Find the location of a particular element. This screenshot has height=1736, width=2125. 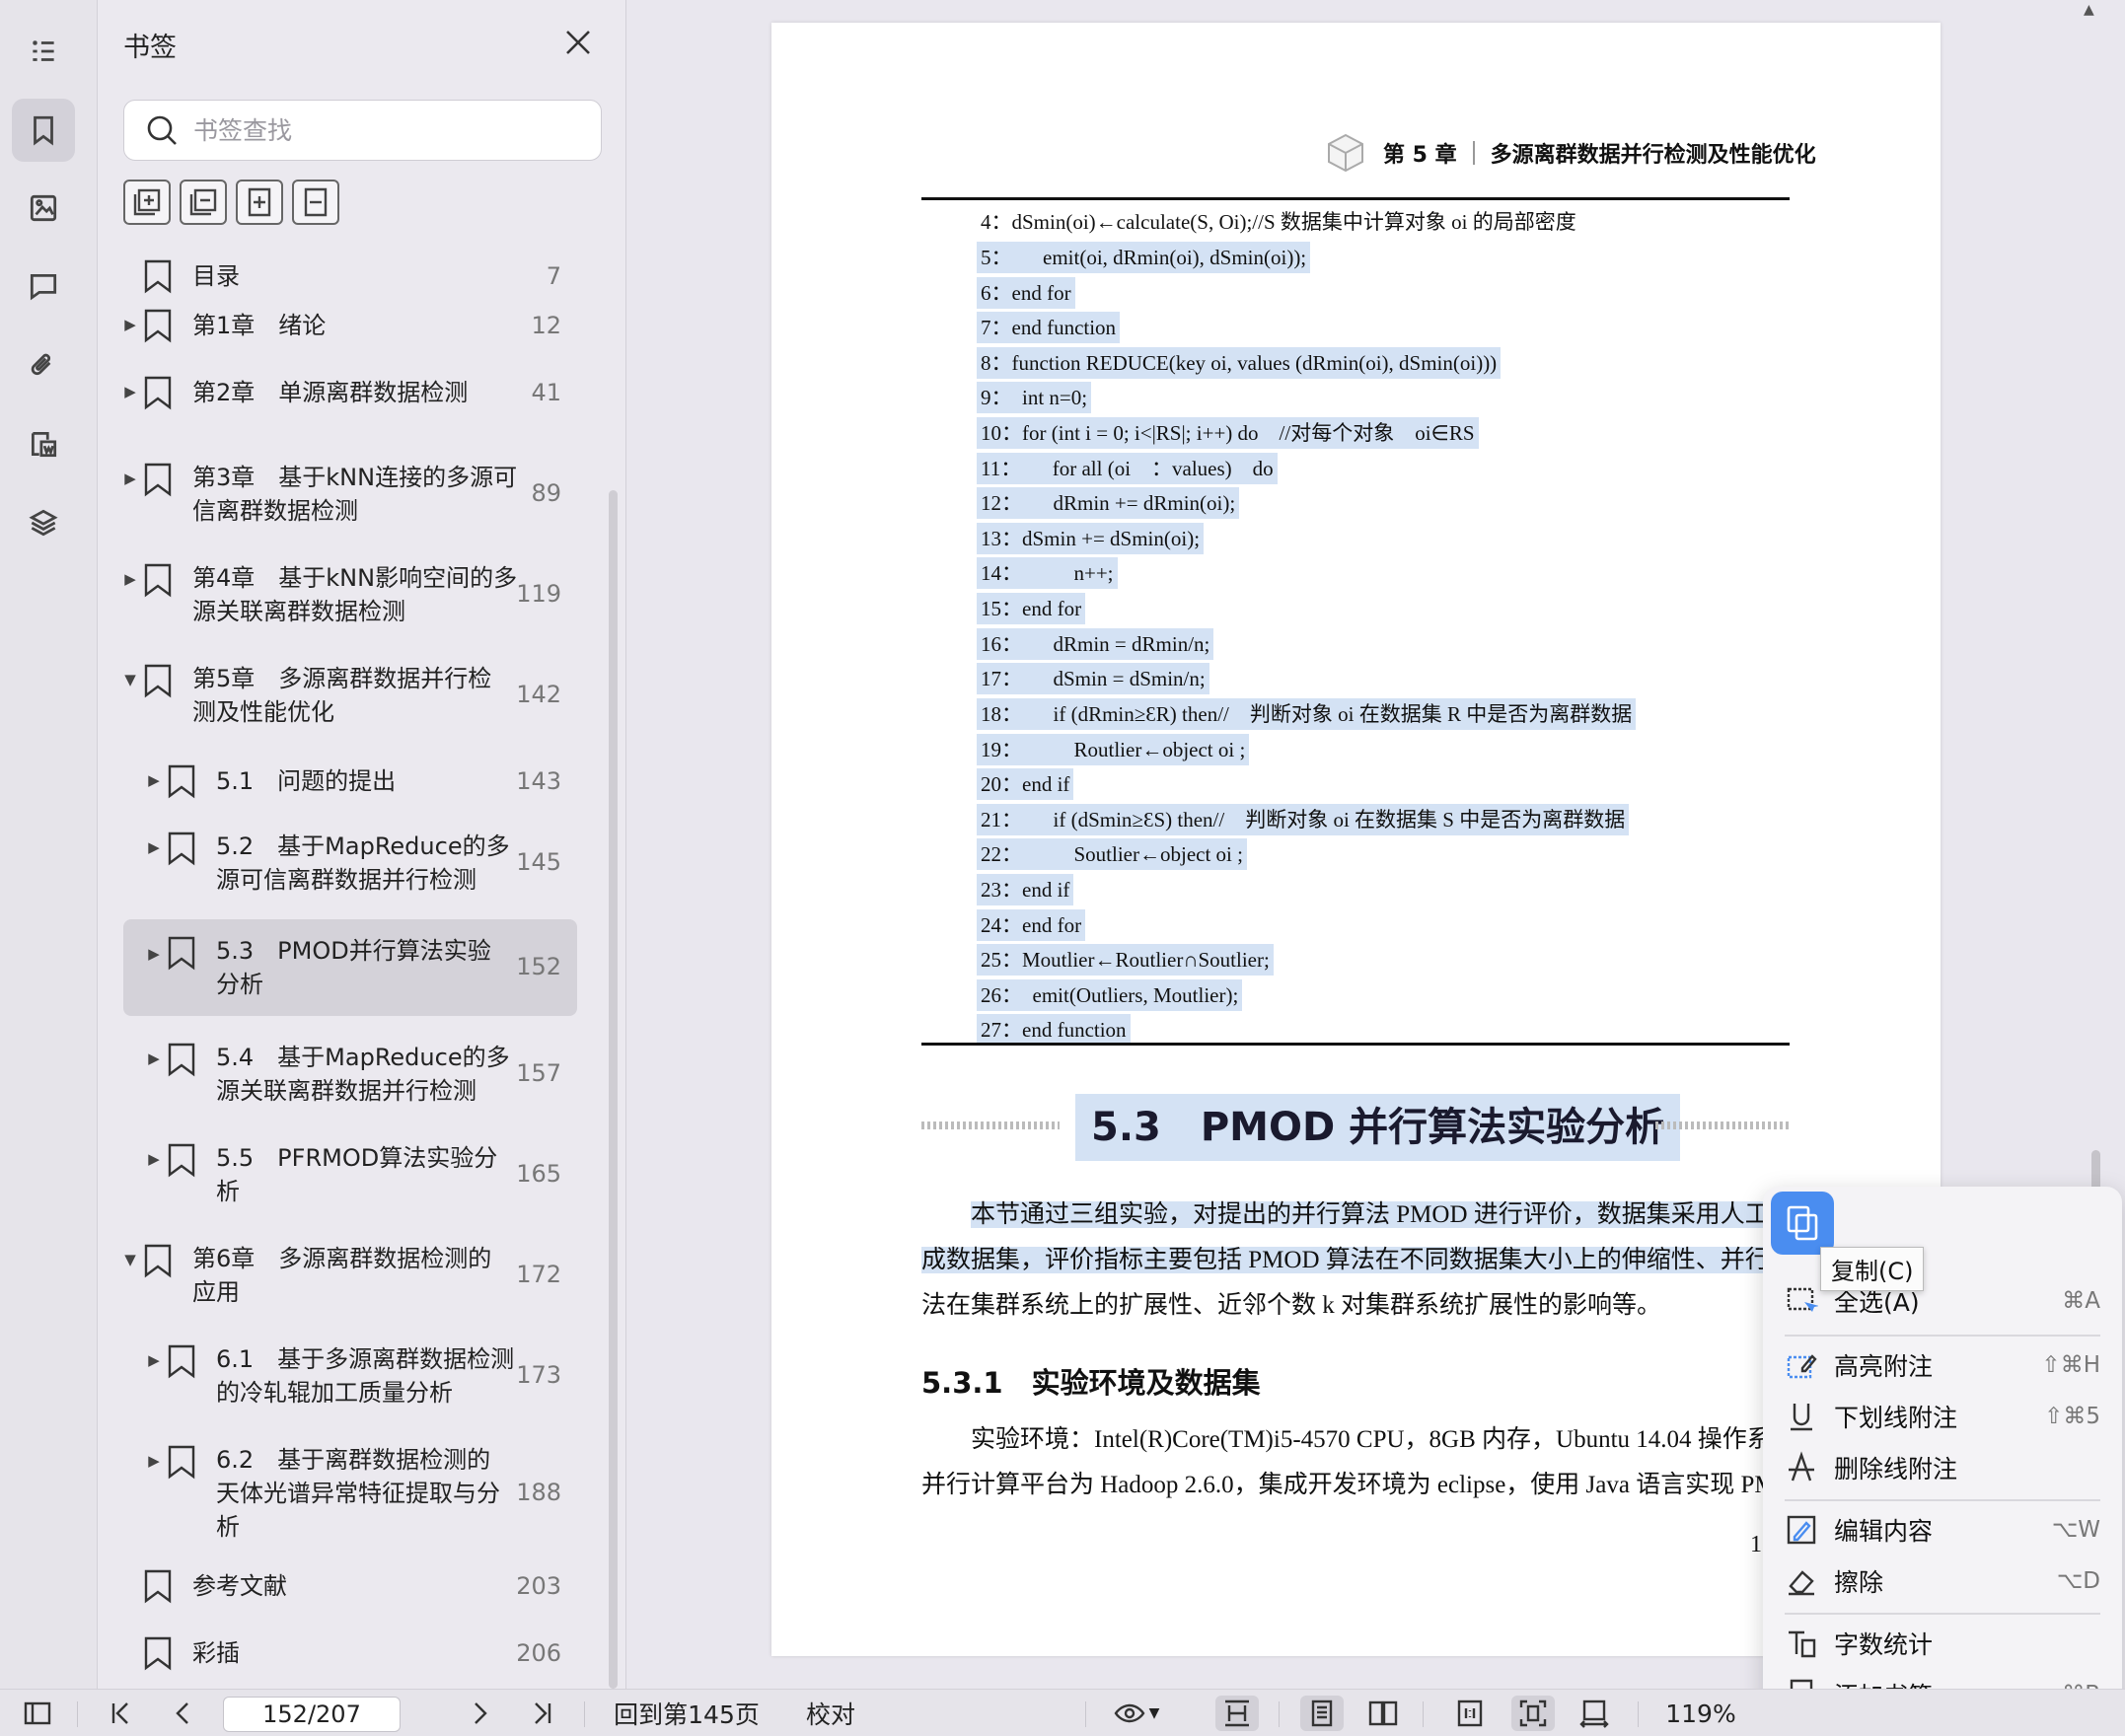

bookmark-item: 目录 7 is located at coordinates (350, 276).